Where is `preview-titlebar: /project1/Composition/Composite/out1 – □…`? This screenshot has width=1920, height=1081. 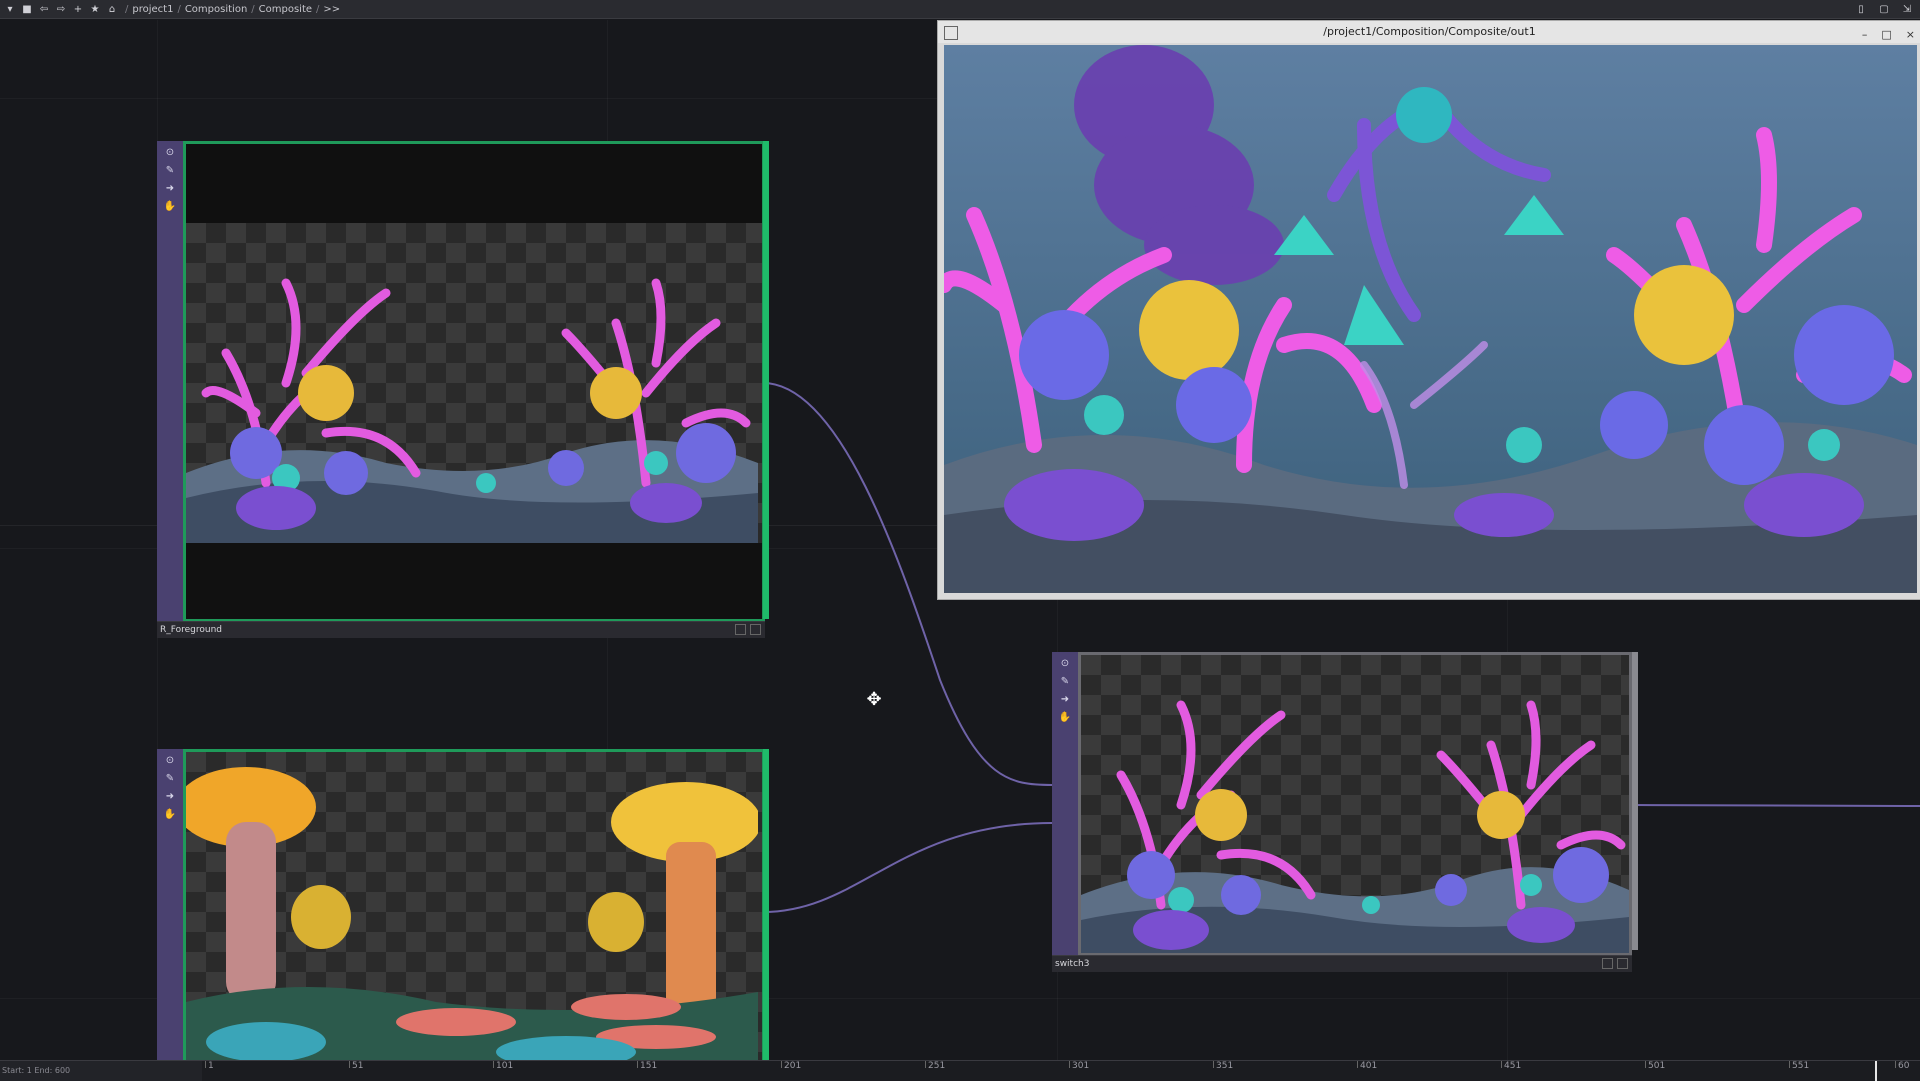
preview-titlebar: /project1/Composition/Composite/out1 – □… is located at coordinates (1429, 32).